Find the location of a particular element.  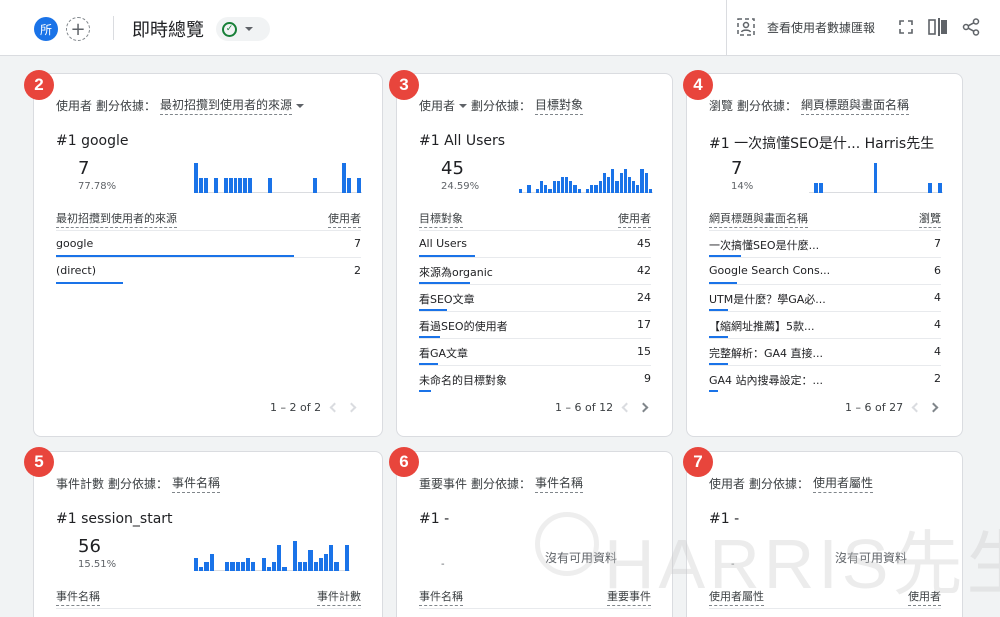

table-row: google 7 is located at coordinates (208, 243).